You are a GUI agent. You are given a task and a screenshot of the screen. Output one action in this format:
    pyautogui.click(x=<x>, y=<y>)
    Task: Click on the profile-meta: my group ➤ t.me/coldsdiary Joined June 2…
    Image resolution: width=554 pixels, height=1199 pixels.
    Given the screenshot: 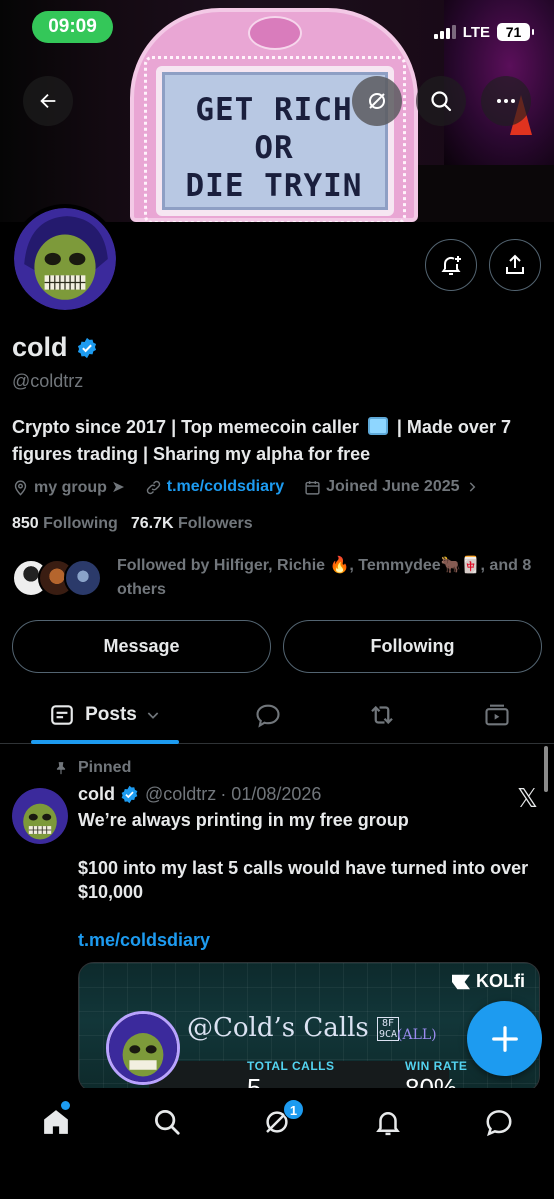 What is the action you would take?
    pyautogui.click(x=255, y=487)
    